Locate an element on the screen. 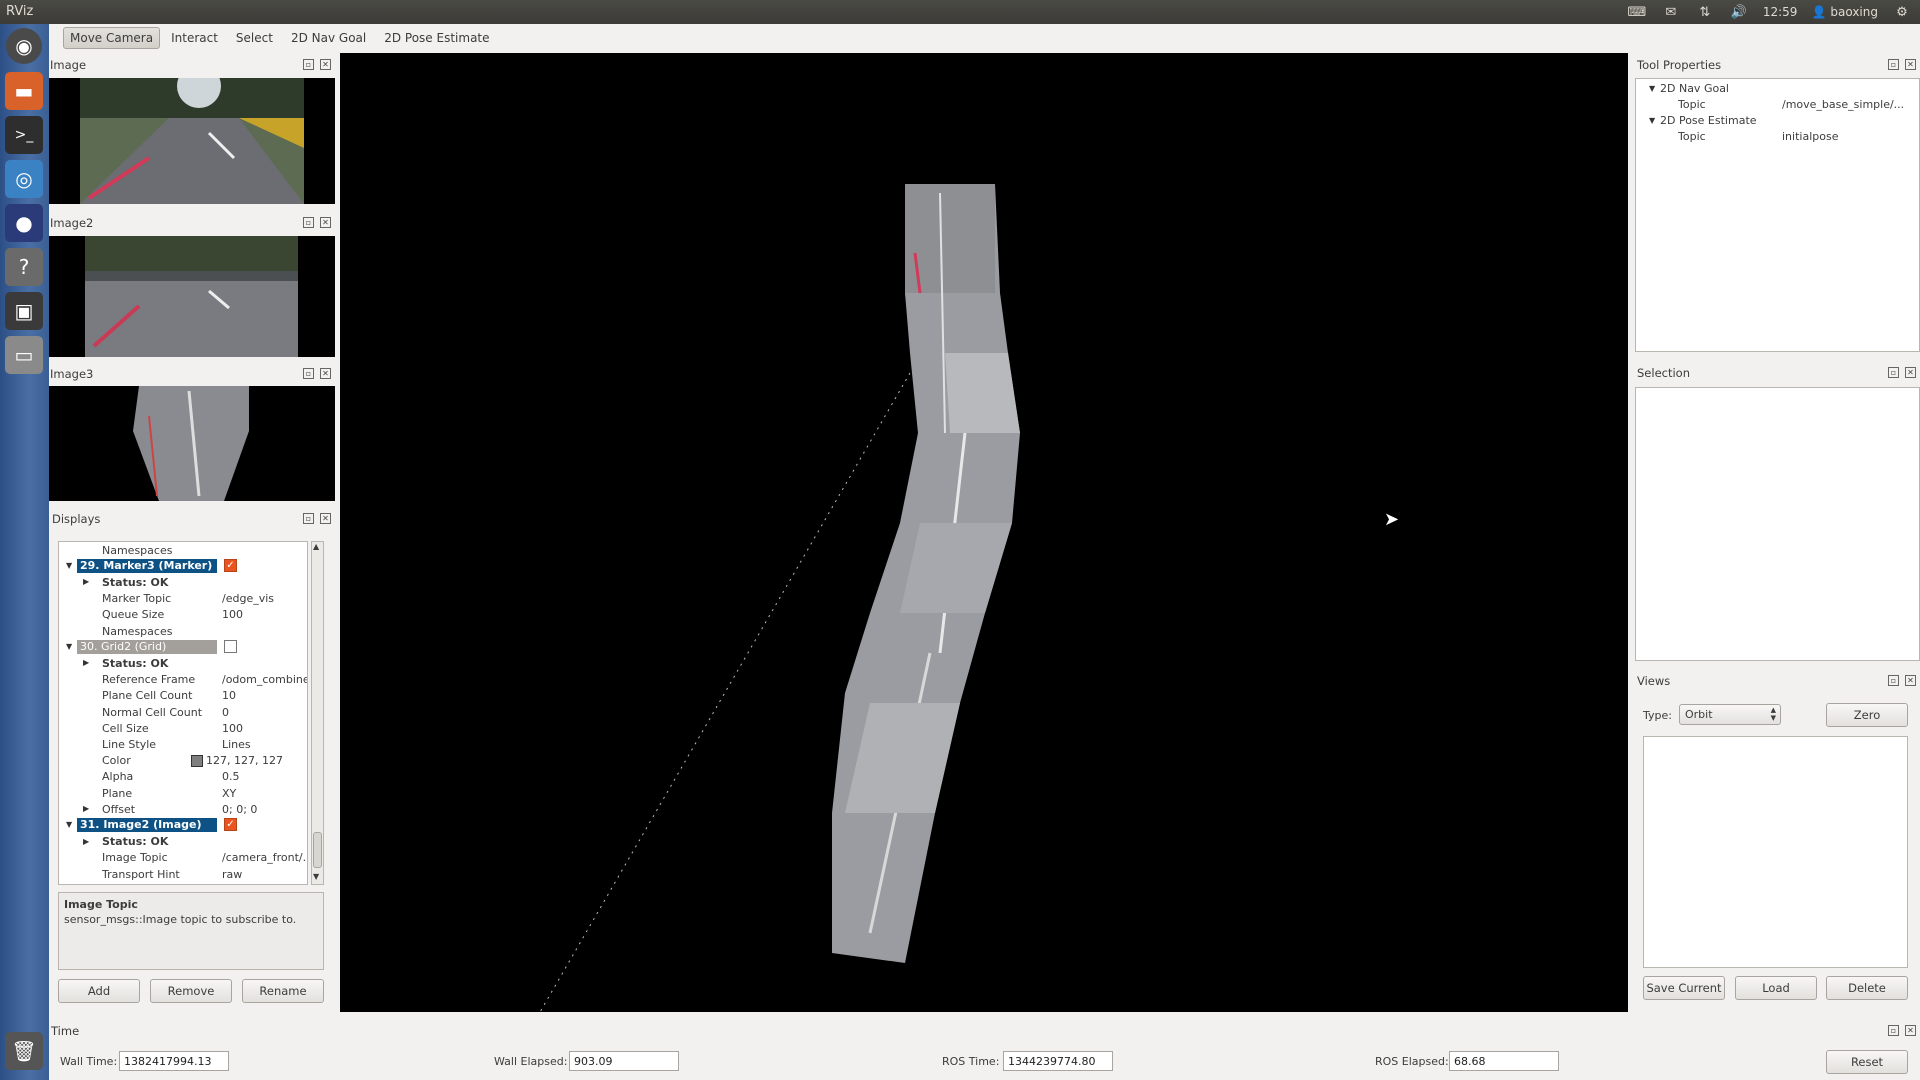 Image resolution: width=1920 pixels, height=1080 pixels. display-group-row: ▼ 30. Grid2 (Grid) is located at coordinates (181, 647).